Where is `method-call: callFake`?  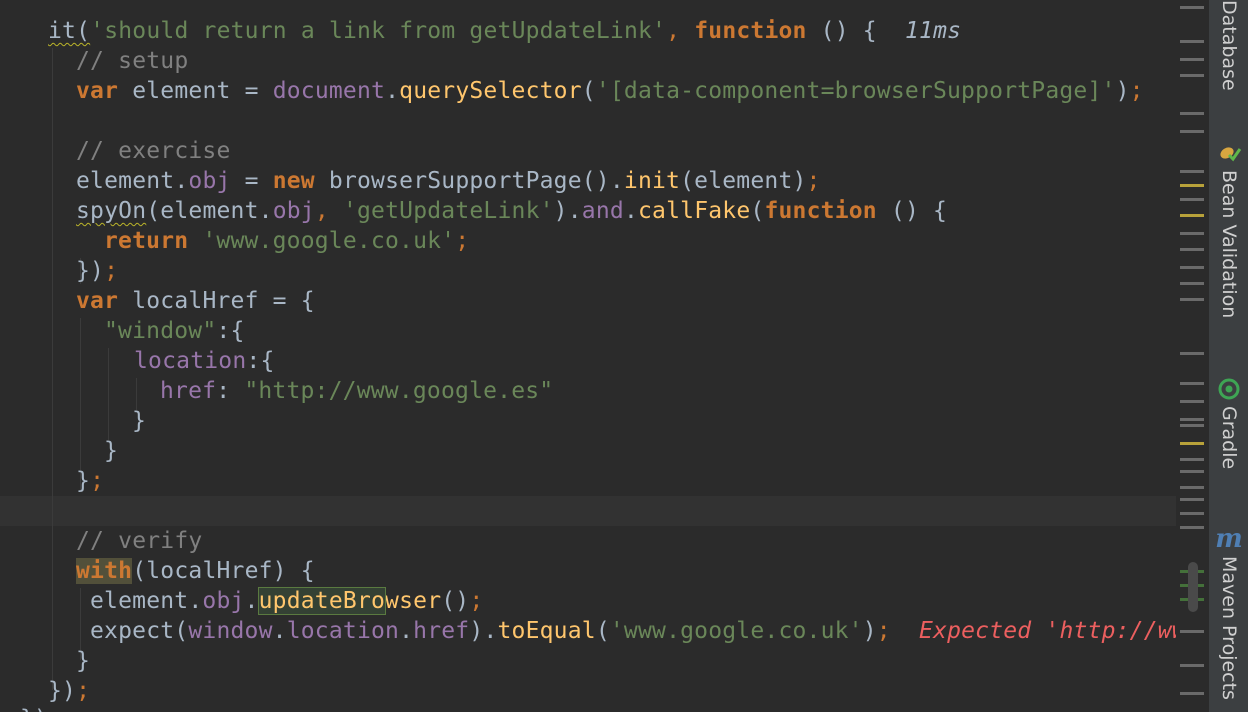
method-call: callFake is located at coordinates (694, 211).